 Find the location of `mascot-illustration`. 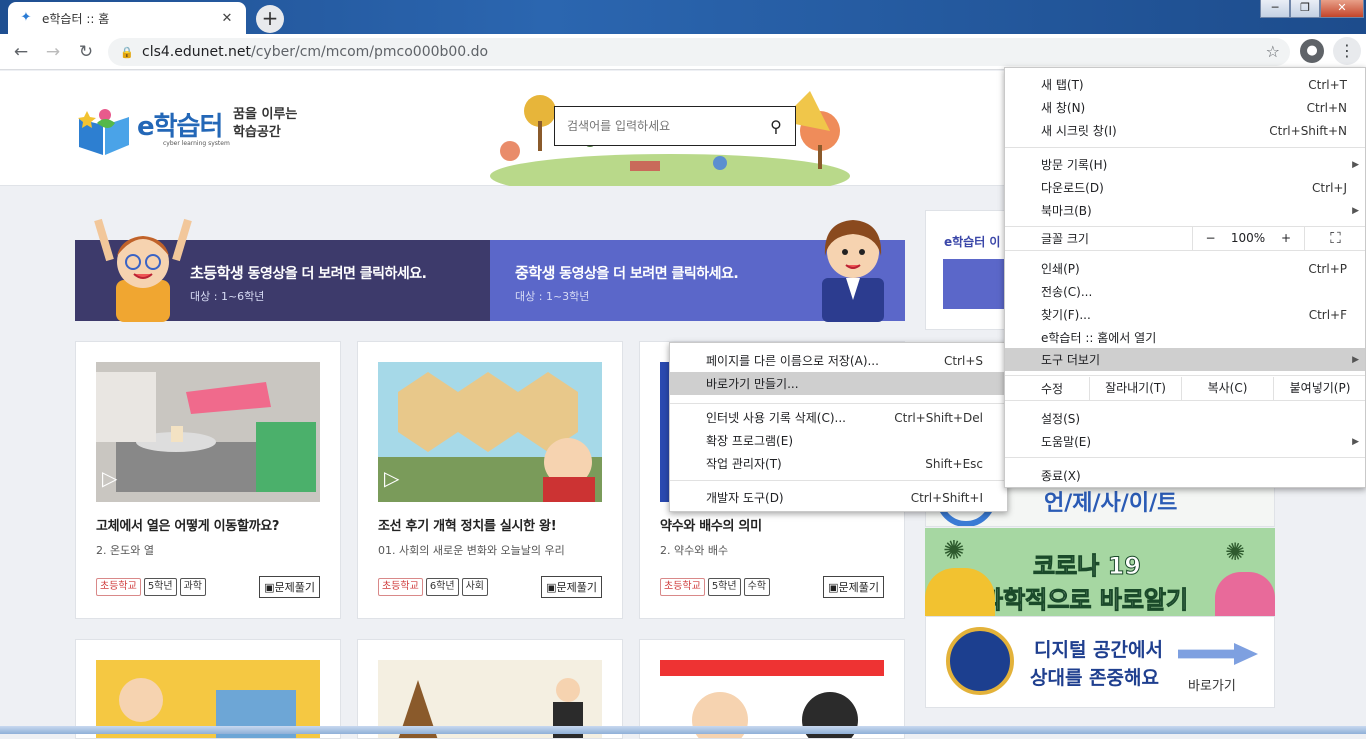

mascot-illustration is located at coordinates (1245, 594).